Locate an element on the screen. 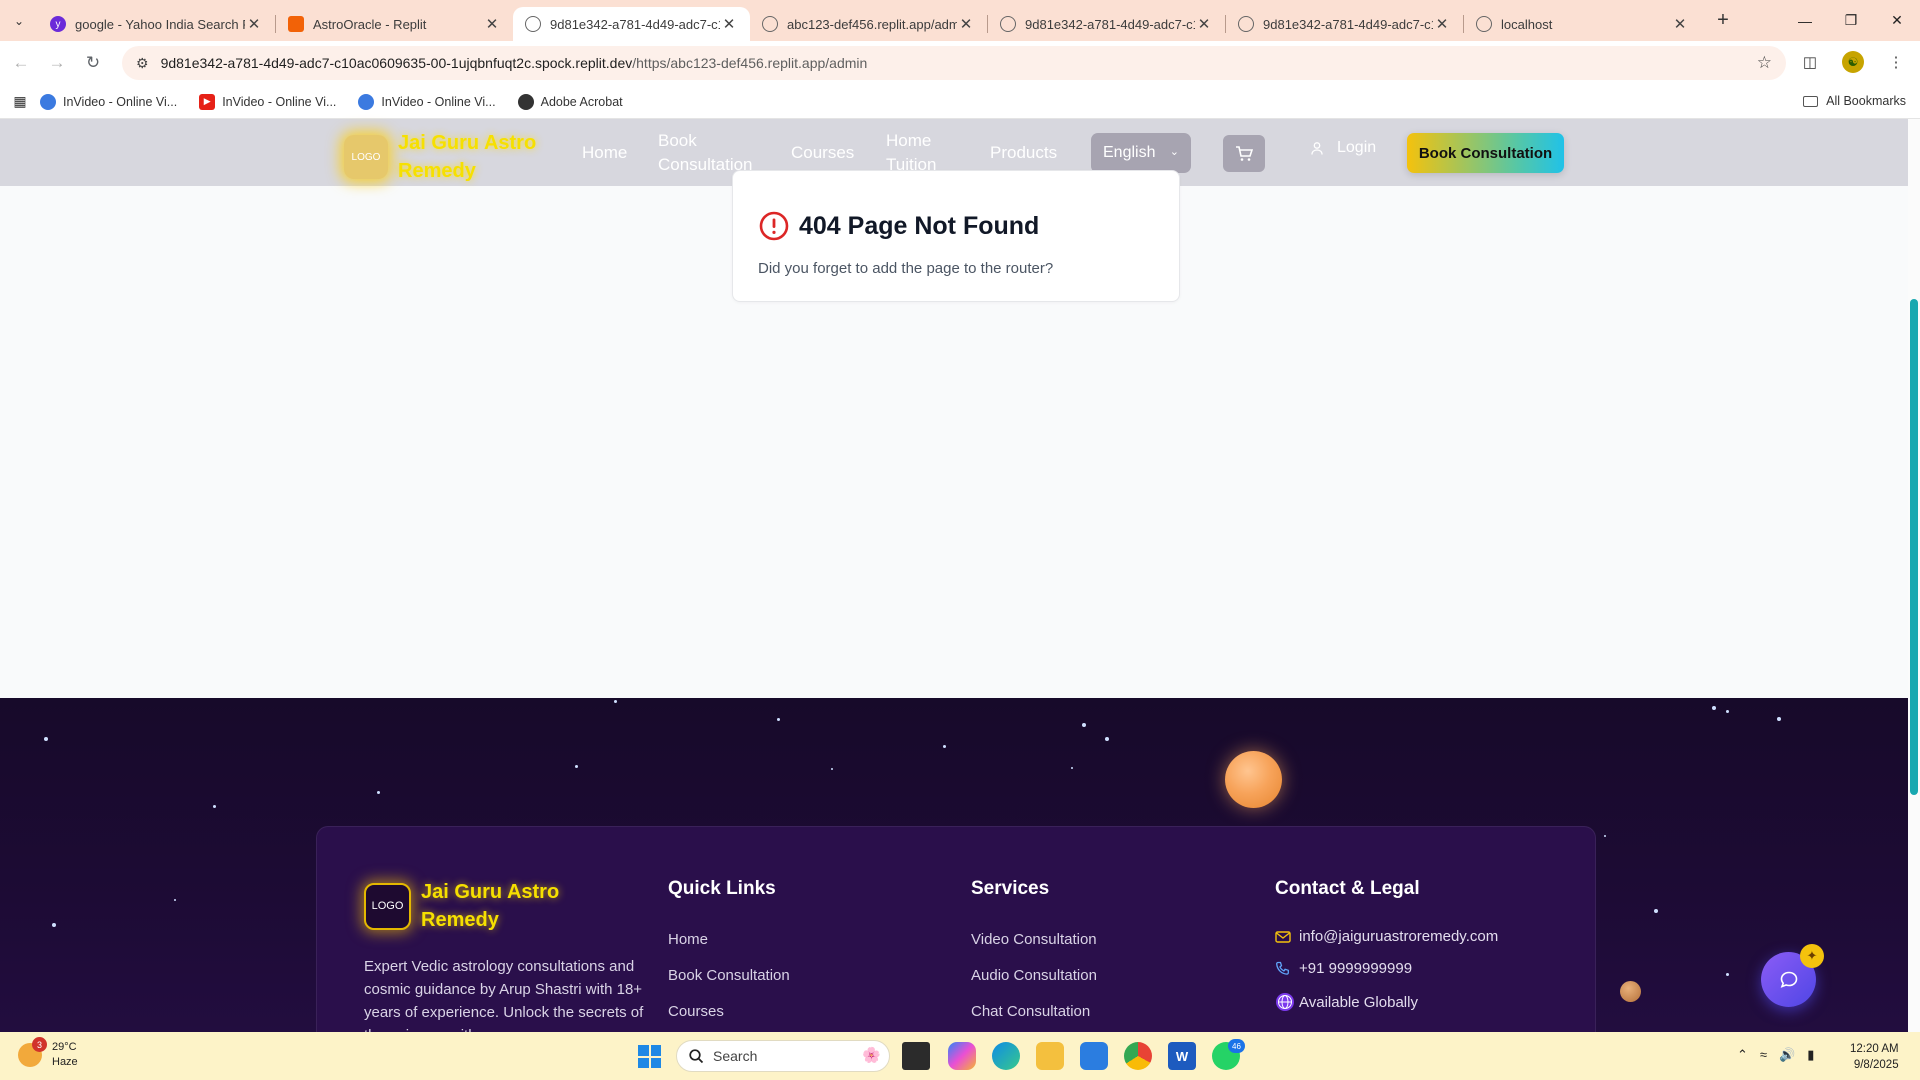  store-icon is located at coordinates (1094, 1056).